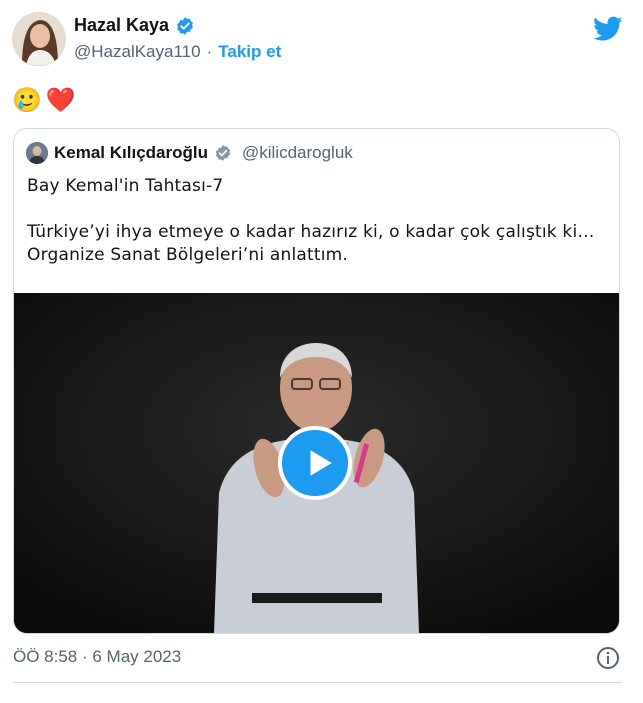 The height and width of the screenshot is (703, 643). I want to click on tweet-text: 🥲 ❤️, so click(44, 100).